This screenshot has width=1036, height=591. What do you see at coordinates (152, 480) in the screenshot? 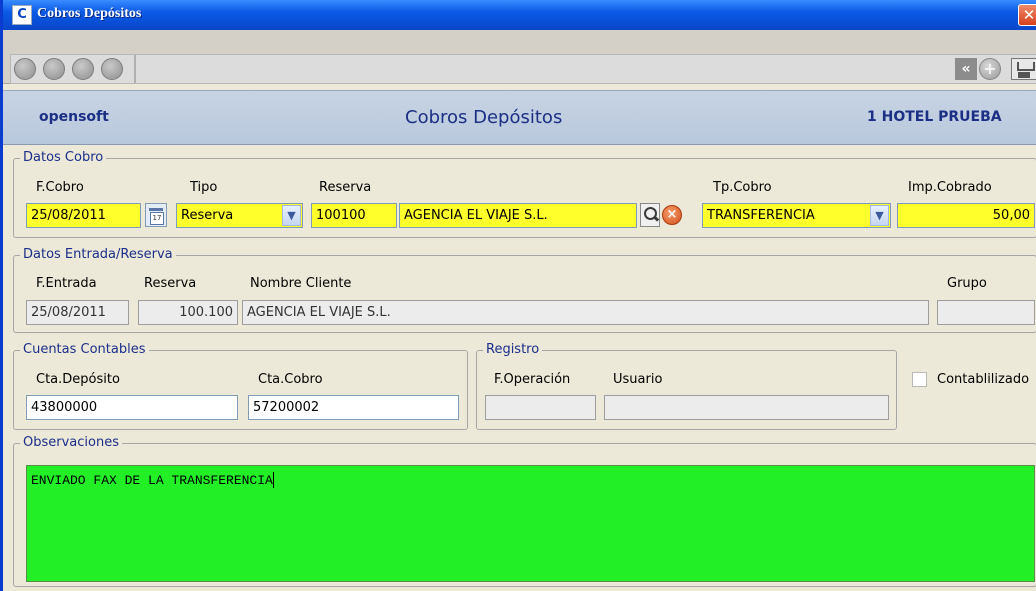
I see `observaciones-text: ENVIADO FAX DE LA TRANSFERENCIA` at bounding box center [152, 480].